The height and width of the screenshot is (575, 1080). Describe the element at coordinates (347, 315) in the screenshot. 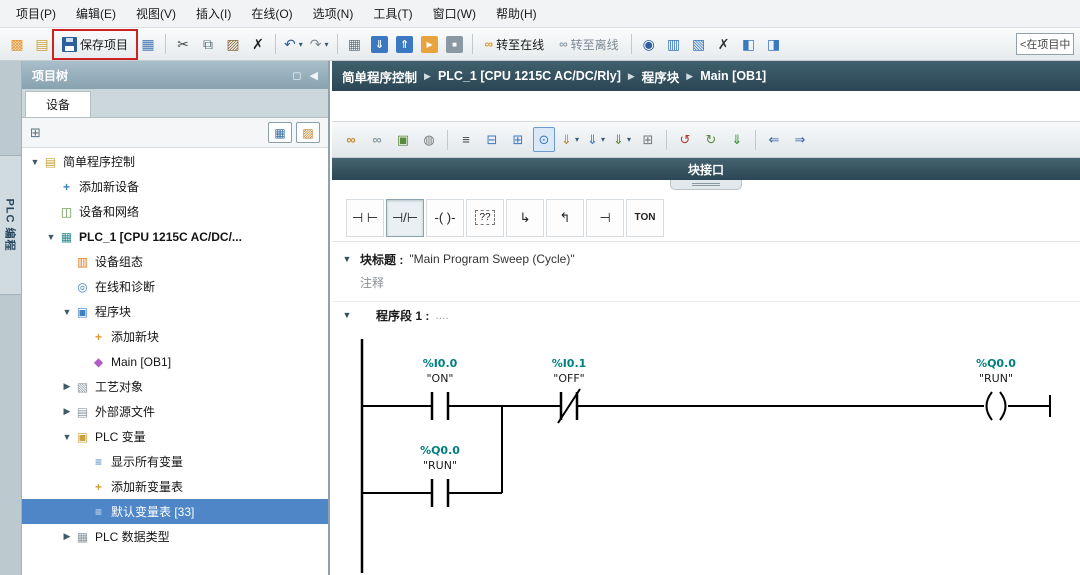

I see `collapse-network-icon: ▼` at that location.